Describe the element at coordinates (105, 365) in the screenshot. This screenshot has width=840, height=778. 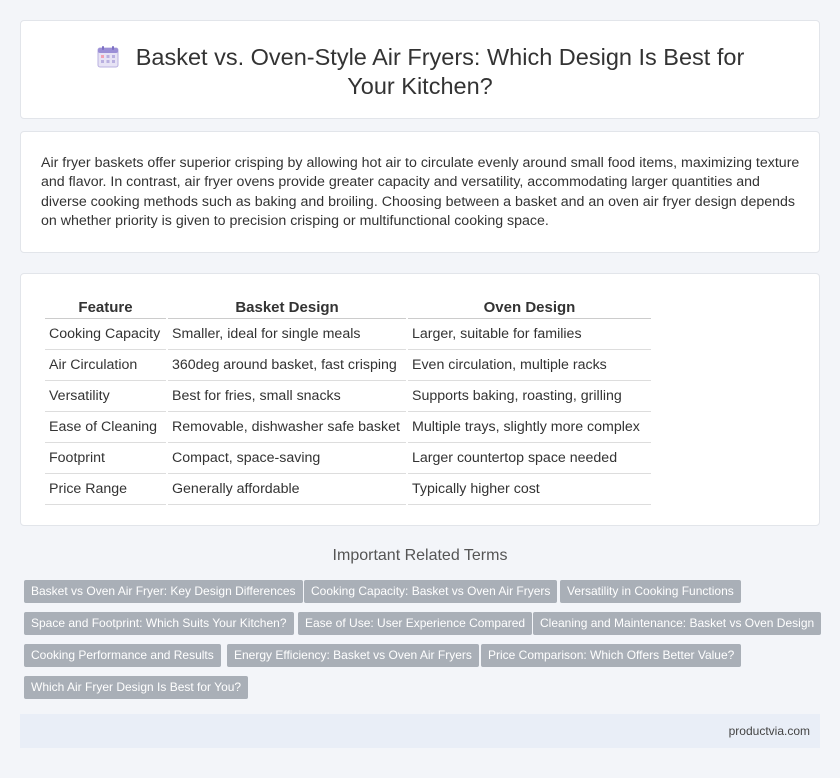
I see `table-cell: Air Circulation` at that location.